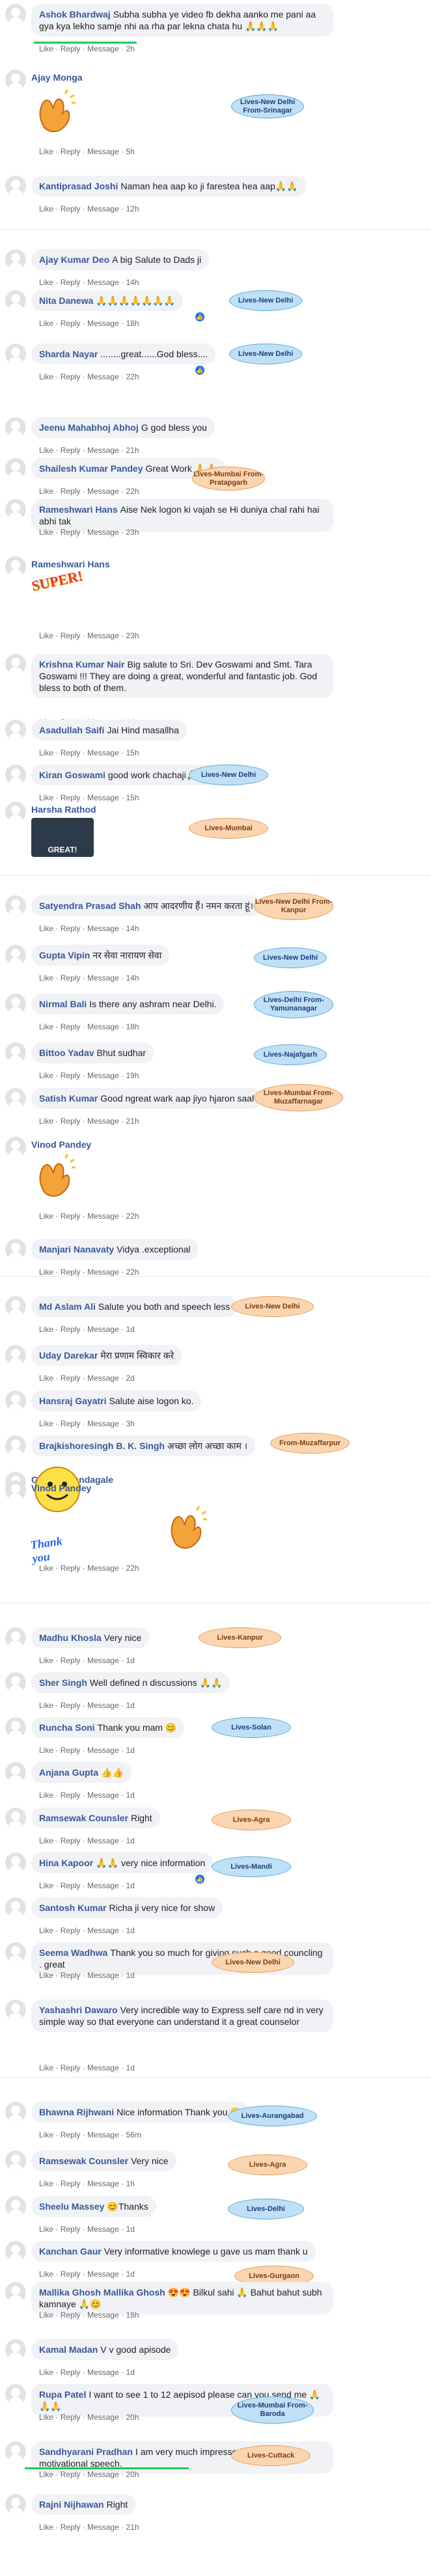 Image resolution: width=431 pixels, height=2576 pixels. What do you see at coordinates (57, 77) in the screenshot?
I see `commenter-name: Ajay Monga` at bounding box center [57, 77].